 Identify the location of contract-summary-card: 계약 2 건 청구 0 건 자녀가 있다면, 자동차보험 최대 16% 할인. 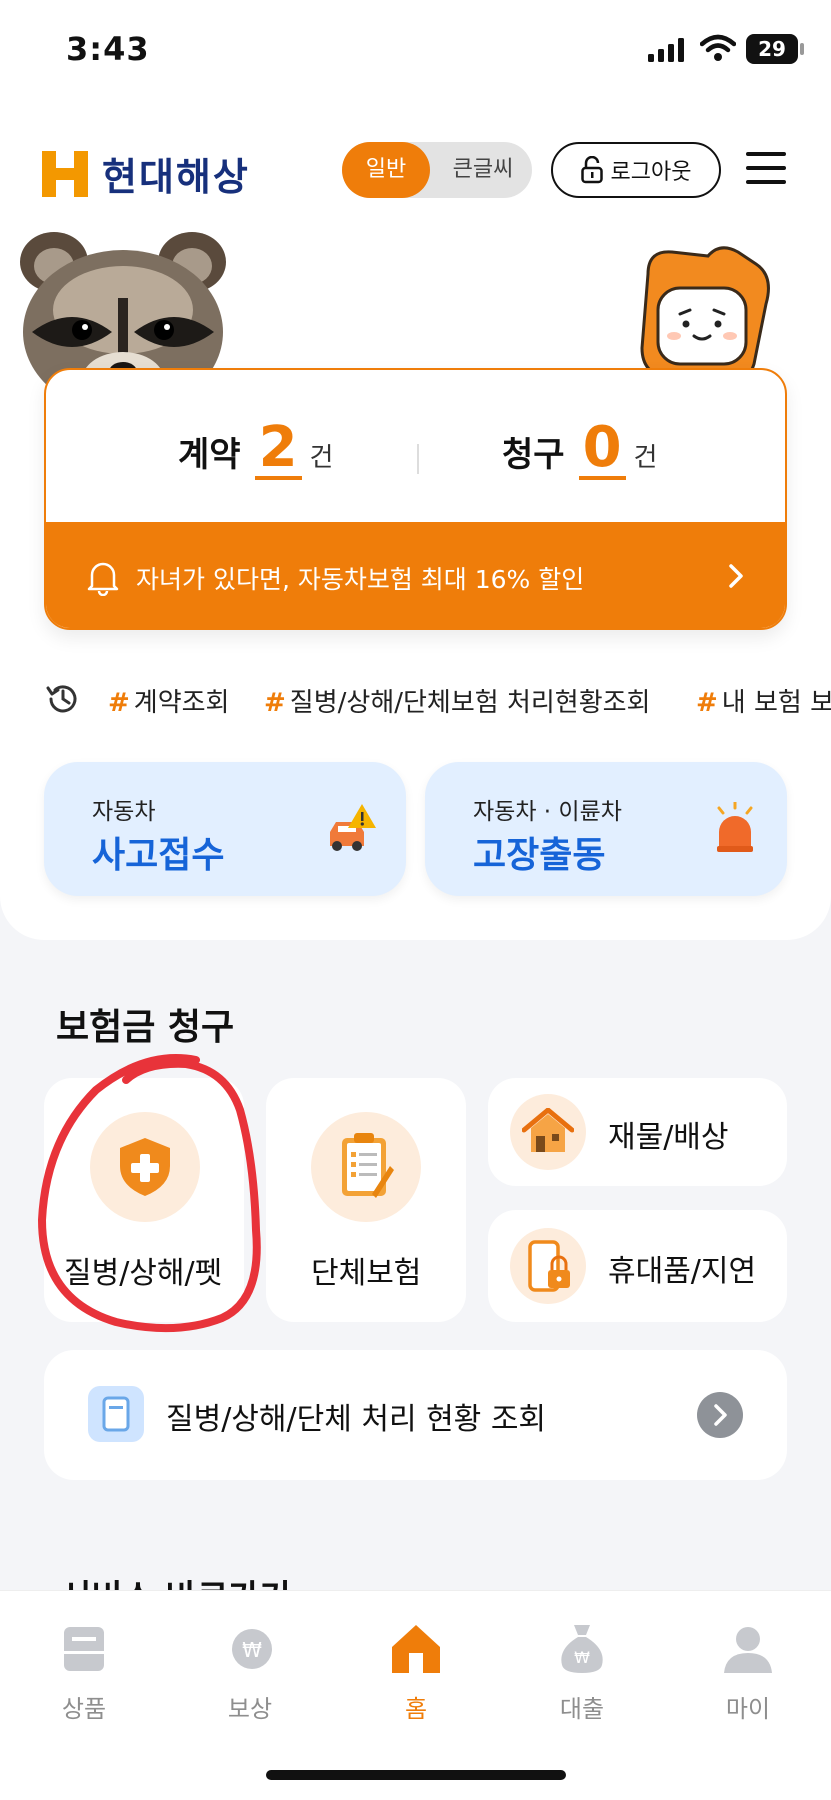
(415, 499).